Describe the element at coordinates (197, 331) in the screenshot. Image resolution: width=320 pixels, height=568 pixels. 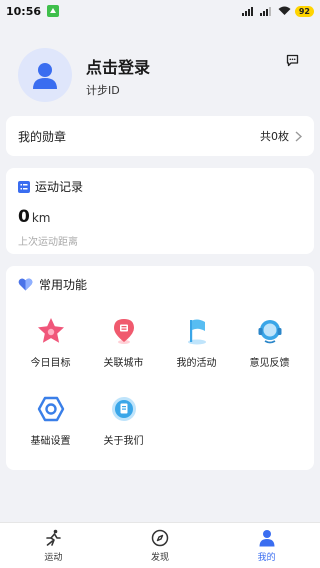
I see `flag-icon` at that location.